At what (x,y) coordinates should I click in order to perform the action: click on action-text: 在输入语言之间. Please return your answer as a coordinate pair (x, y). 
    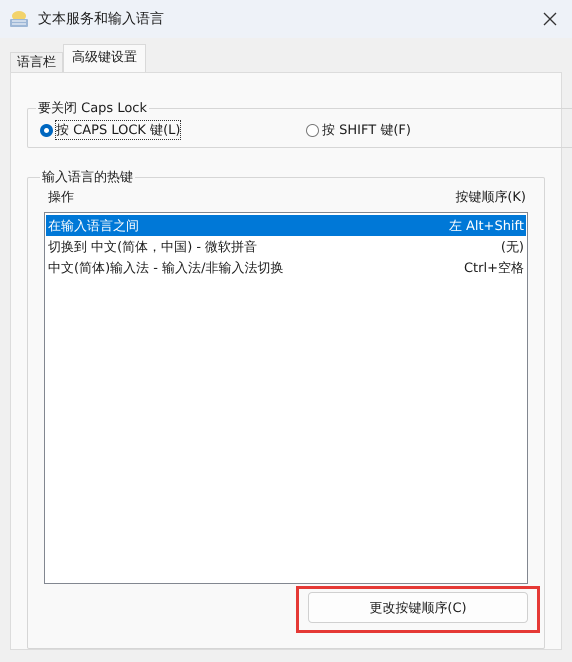
    Looking at the image, I should click on (93, 226).